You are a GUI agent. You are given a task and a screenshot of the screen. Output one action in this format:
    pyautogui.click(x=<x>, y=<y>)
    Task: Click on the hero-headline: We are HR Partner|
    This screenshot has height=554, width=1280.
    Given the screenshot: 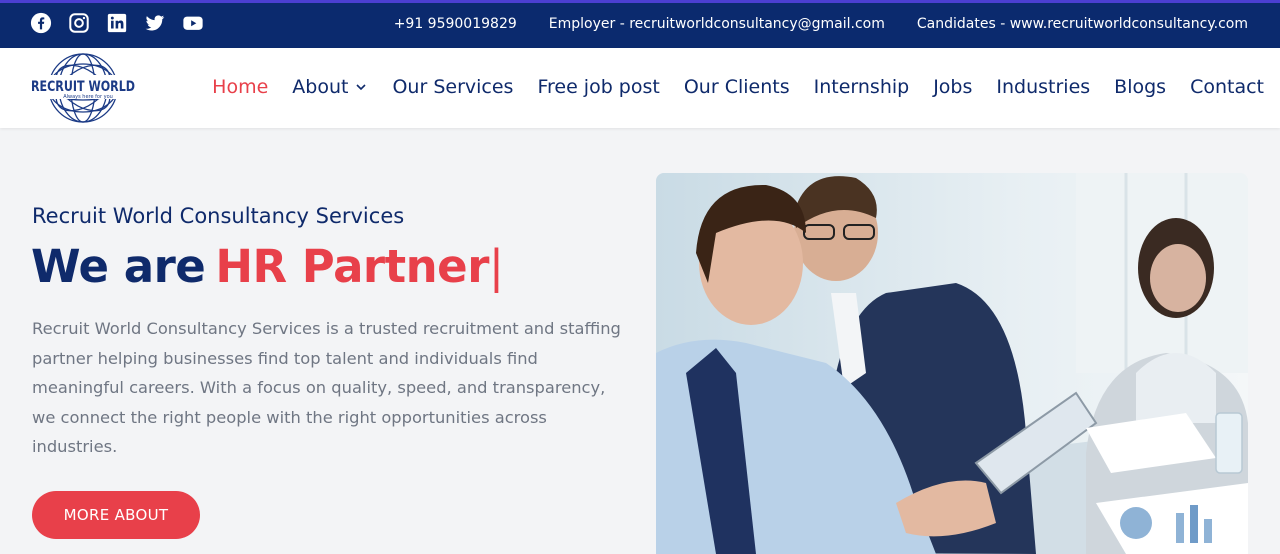 What is the action you would take?
    pyautogui.click(x=267, y=266)
    